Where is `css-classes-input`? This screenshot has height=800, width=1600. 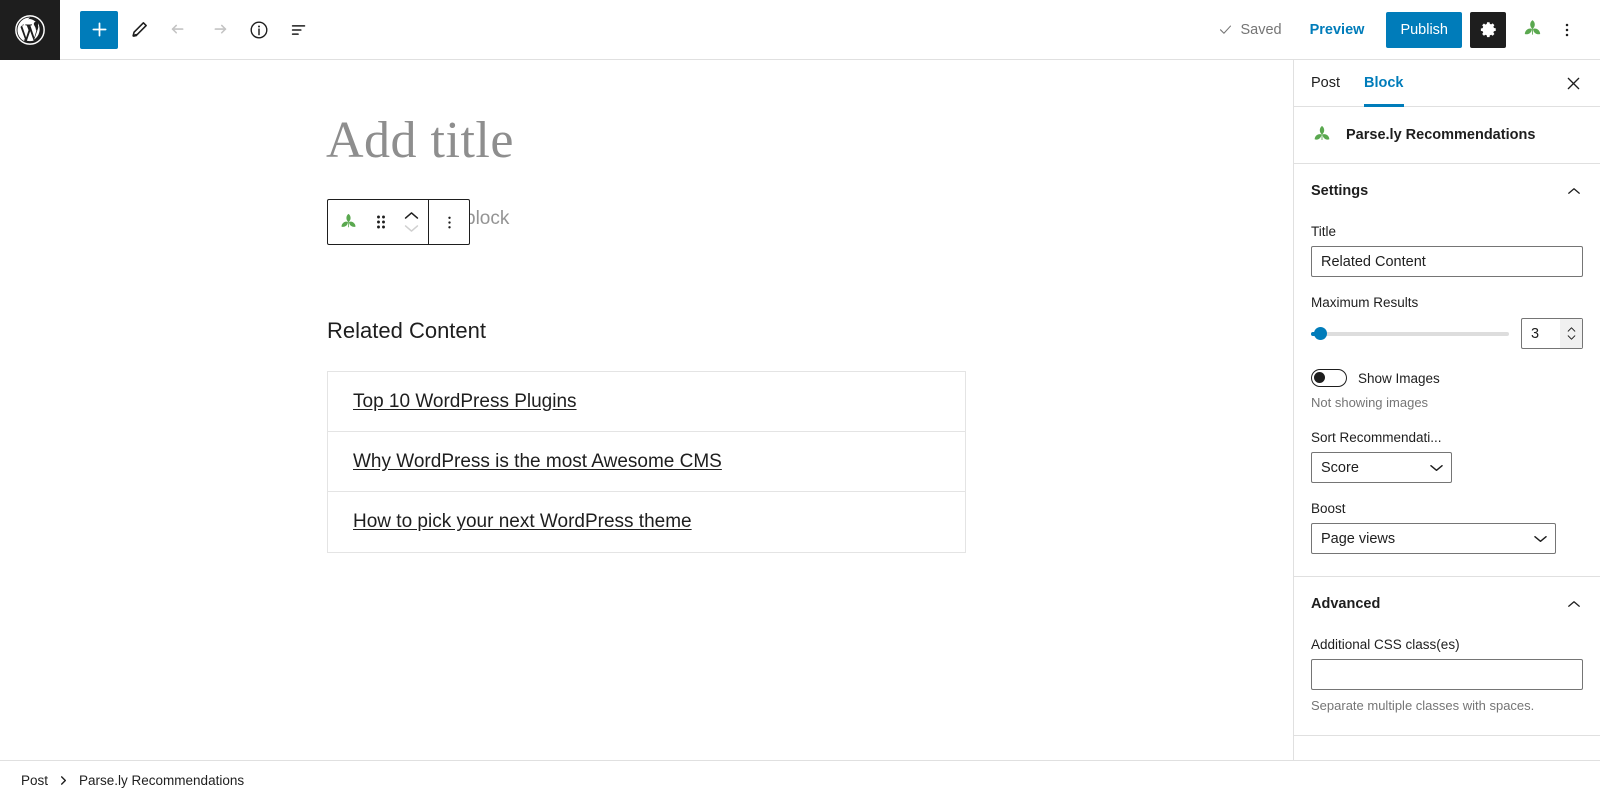 css-classes-input is located at coordinates (1447, 674).